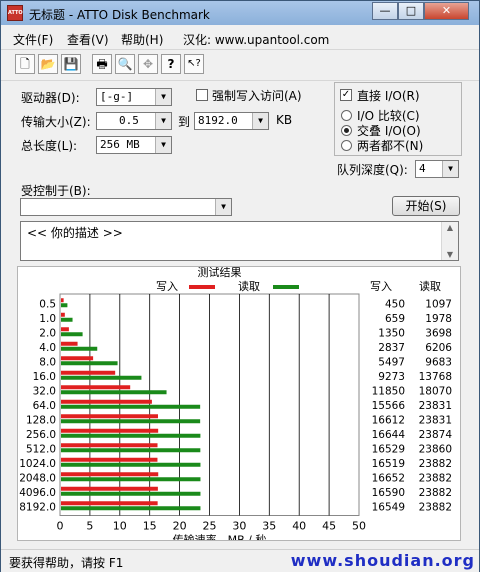 Image resolution: width=480 pixels, height=572 pixels. What do you see at coordinates (171, 64) in the screenshot?
I see `help-icon: ?` at bounding box center [171, 64].